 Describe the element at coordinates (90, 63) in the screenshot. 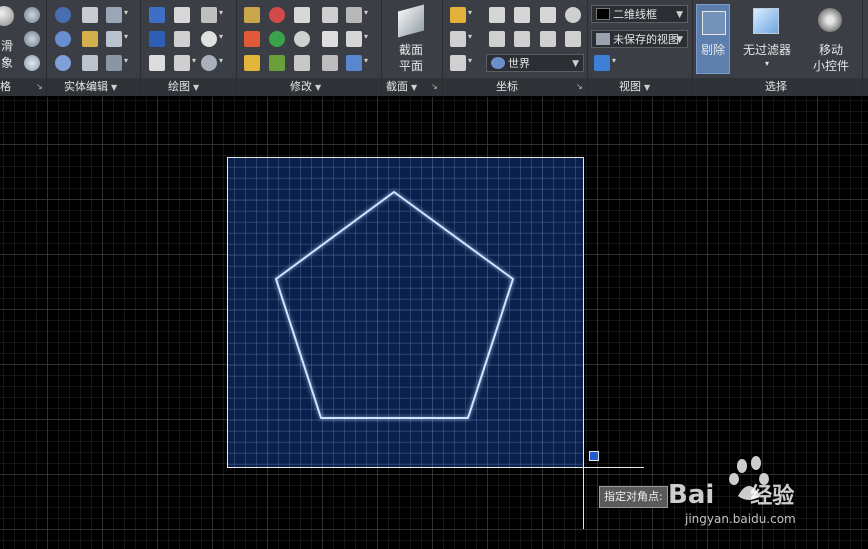

I see `thicken-icon` at that location.